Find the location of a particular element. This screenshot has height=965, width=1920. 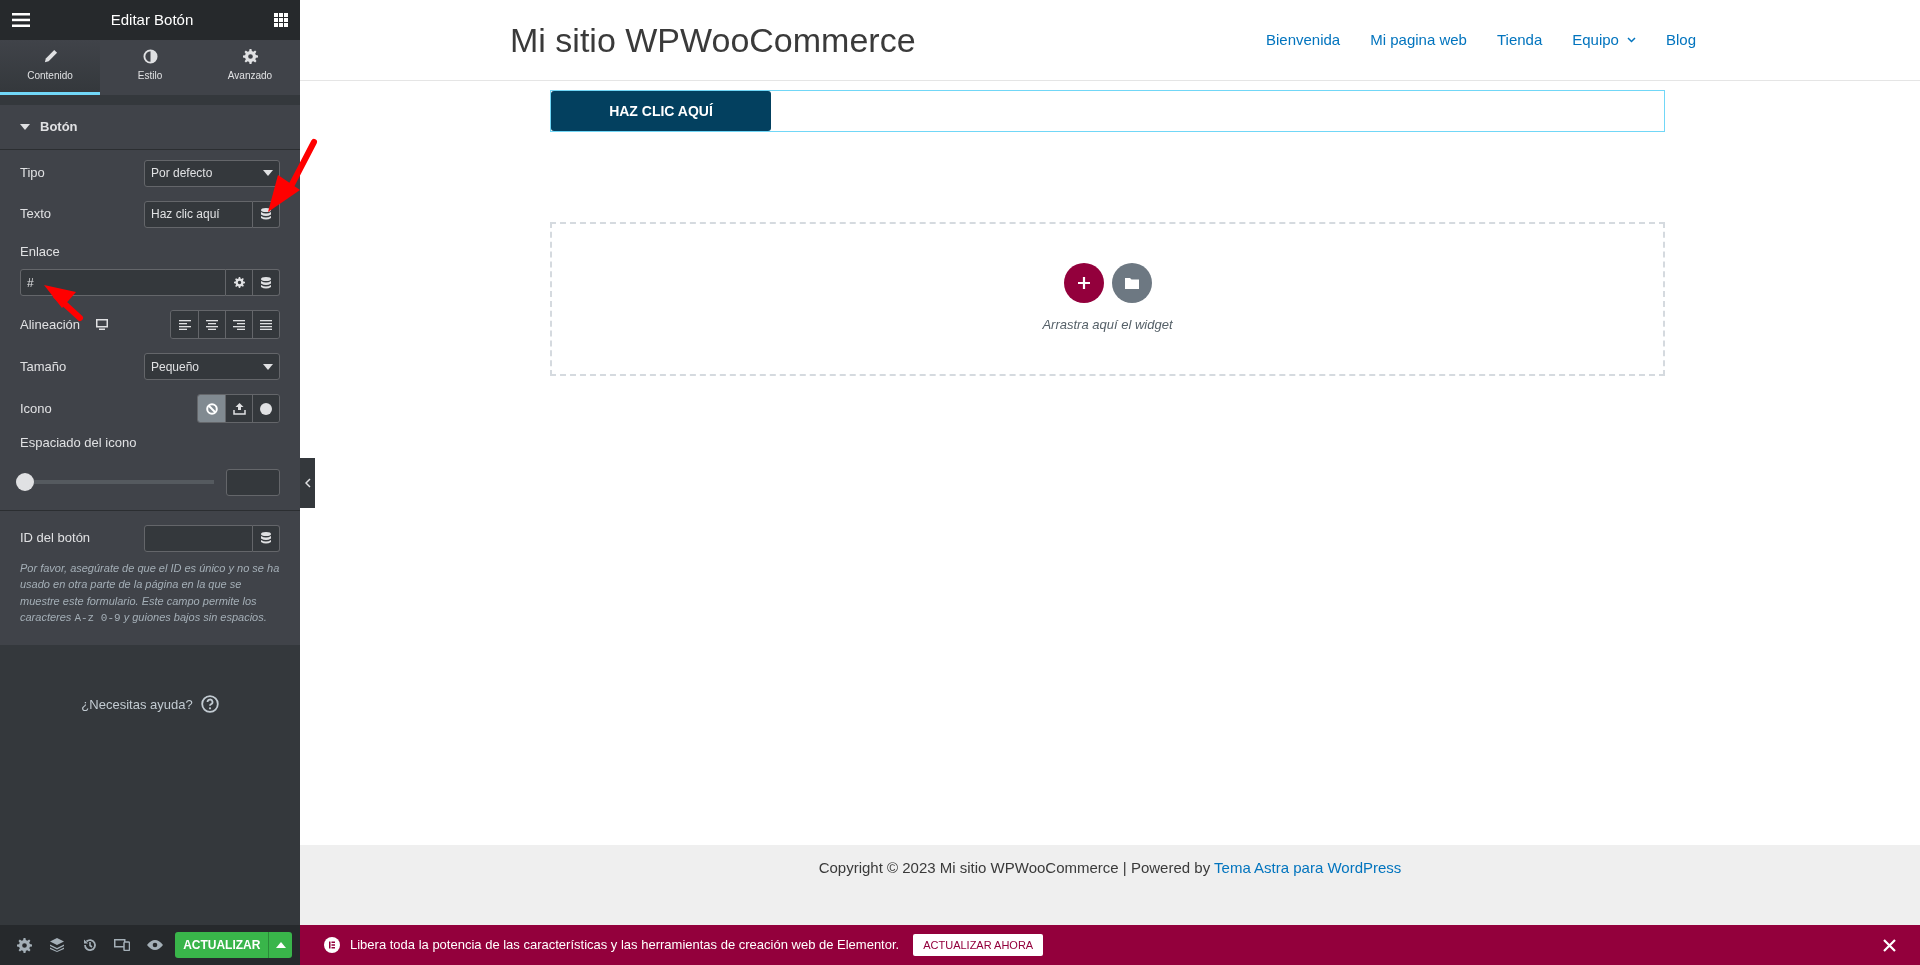

link-options-button is located at coordinates (239, 282).